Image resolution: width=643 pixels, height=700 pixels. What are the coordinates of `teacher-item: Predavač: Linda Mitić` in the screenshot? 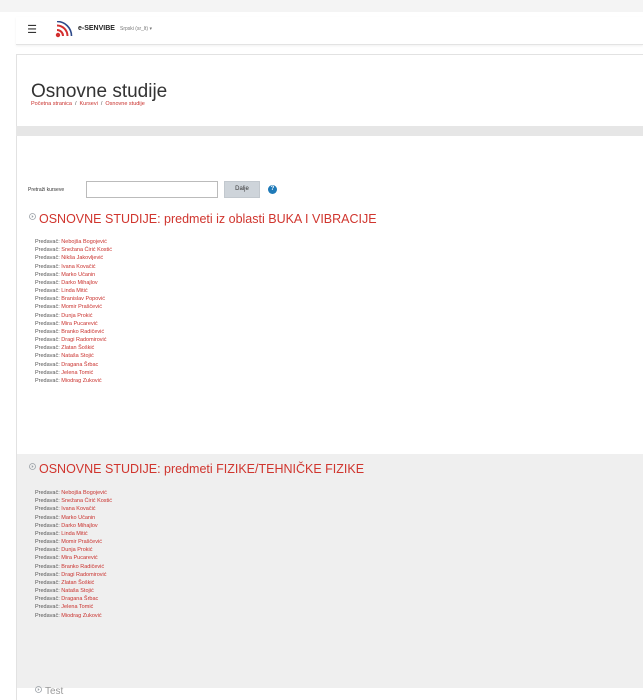 It's located at (73, 291).